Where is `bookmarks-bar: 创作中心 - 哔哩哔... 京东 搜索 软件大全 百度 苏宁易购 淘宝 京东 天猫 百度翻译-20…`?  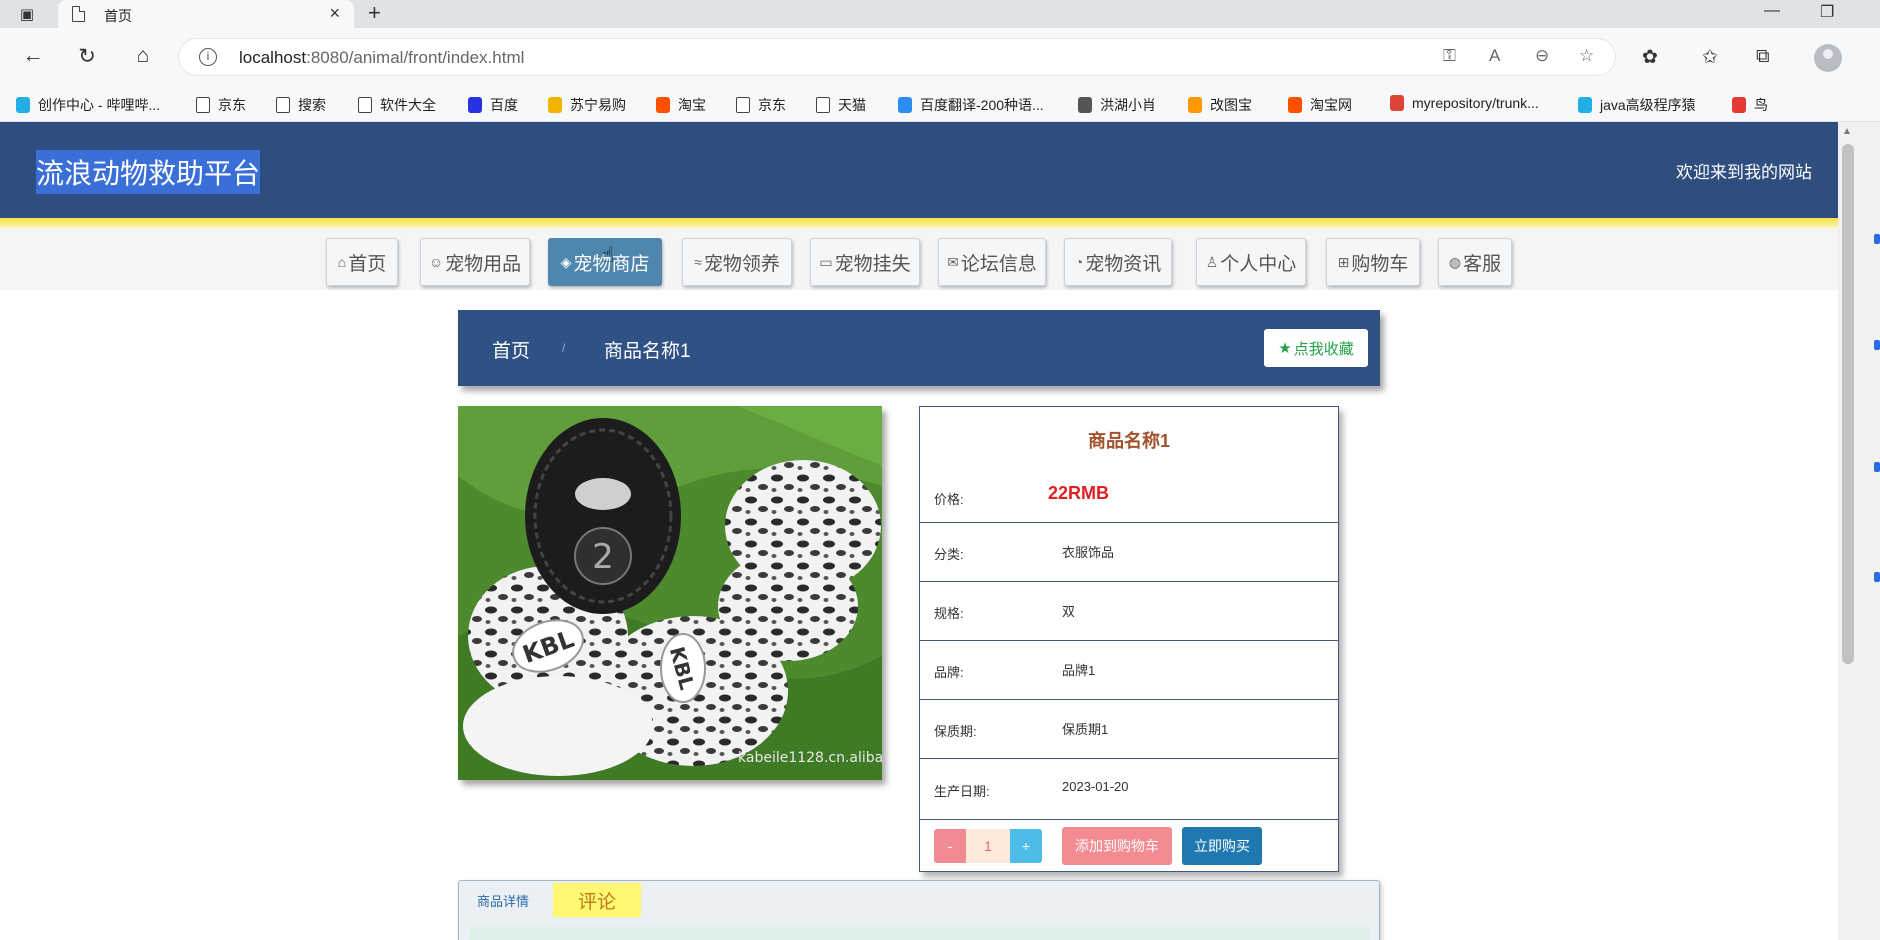
bookmarks-bar: 创作中心 - 哔哩哔... 京东 搜索 软件大全 百度 苏宁易购 淘宝 京东 天猫 百度翻译-20… is located at coordinates (940, 105).